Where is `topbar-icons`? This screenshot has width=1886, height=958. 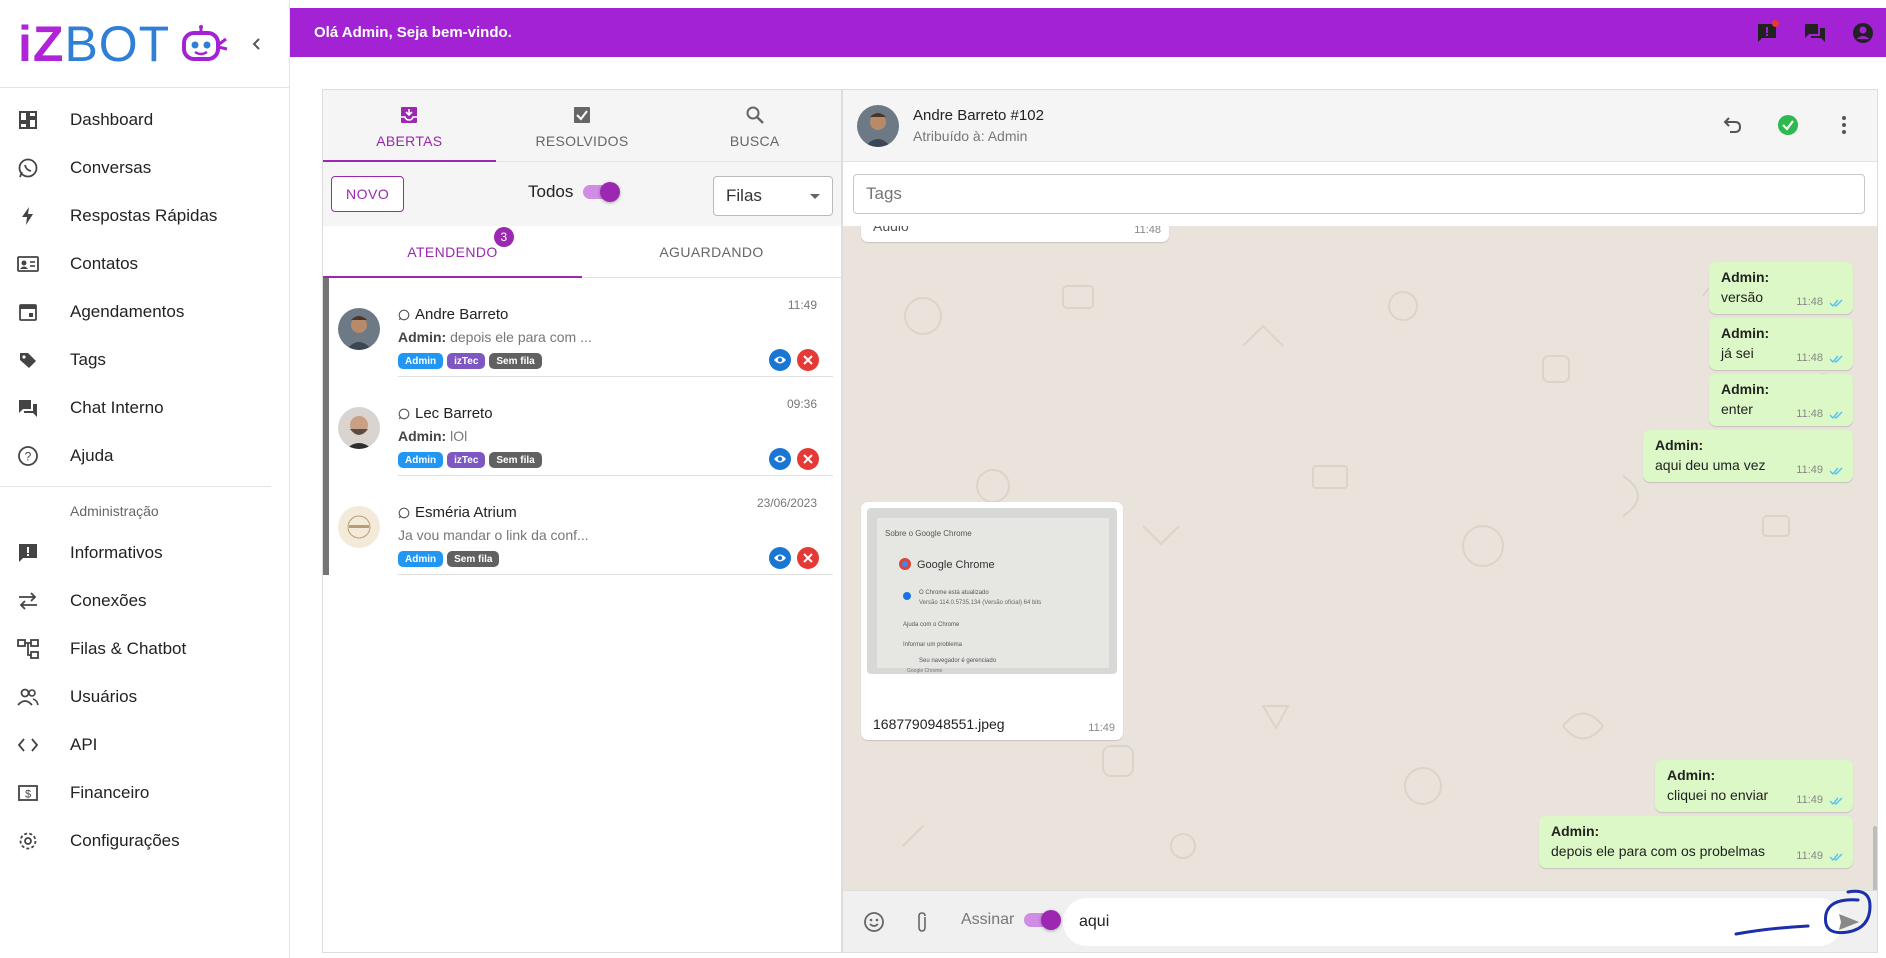
topbar-icons is located at coordinates (1815, 33).